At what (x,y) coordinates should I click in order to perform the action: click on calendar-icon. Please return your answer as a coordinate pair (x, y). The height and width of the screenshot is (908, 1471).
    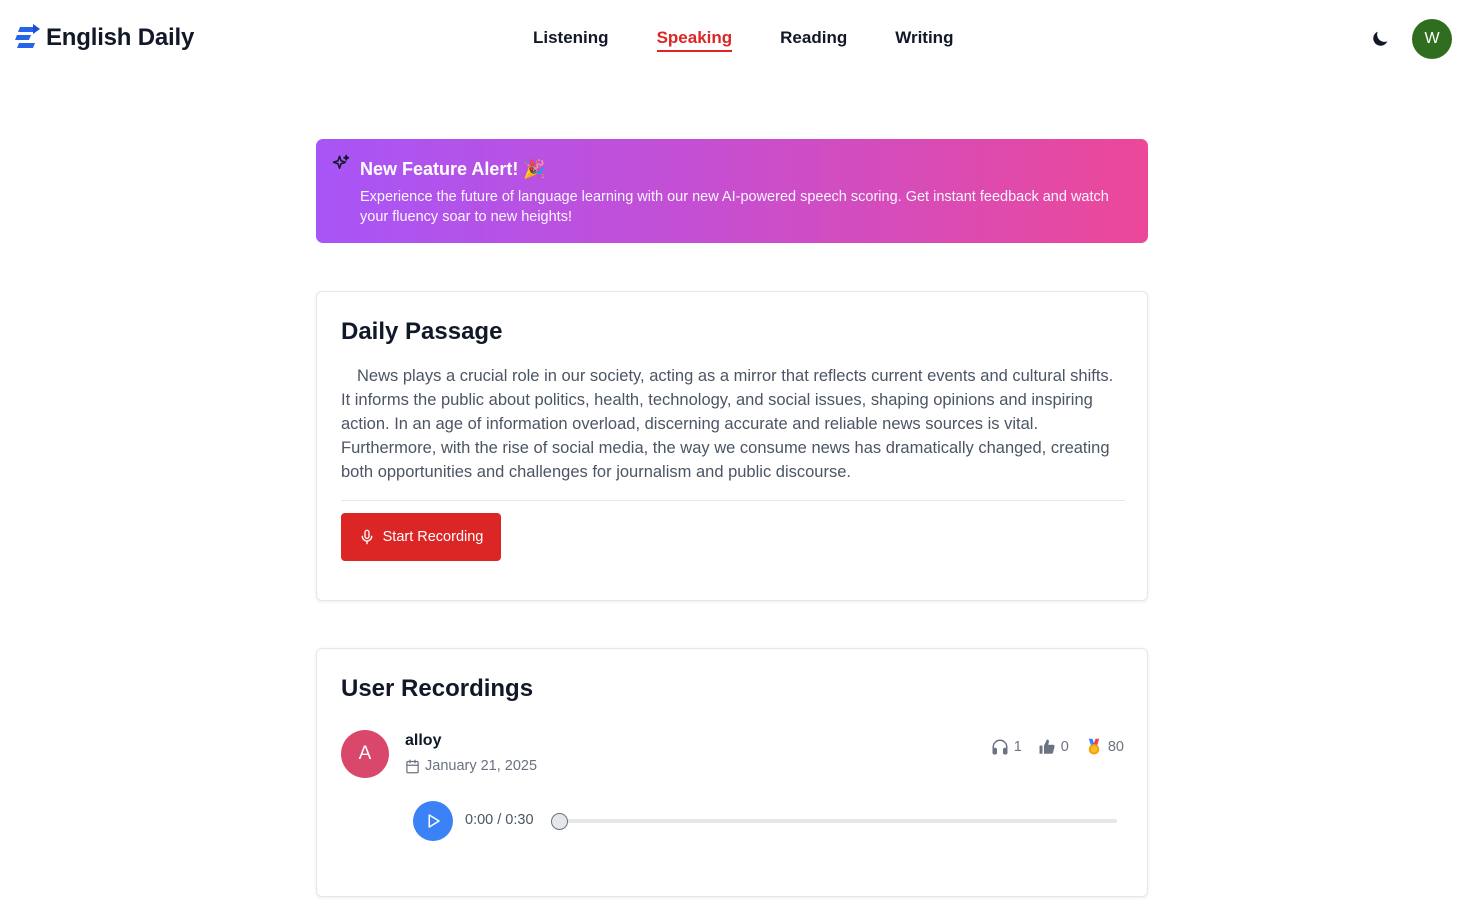
    Looking at the image, I should click on (412, 766).